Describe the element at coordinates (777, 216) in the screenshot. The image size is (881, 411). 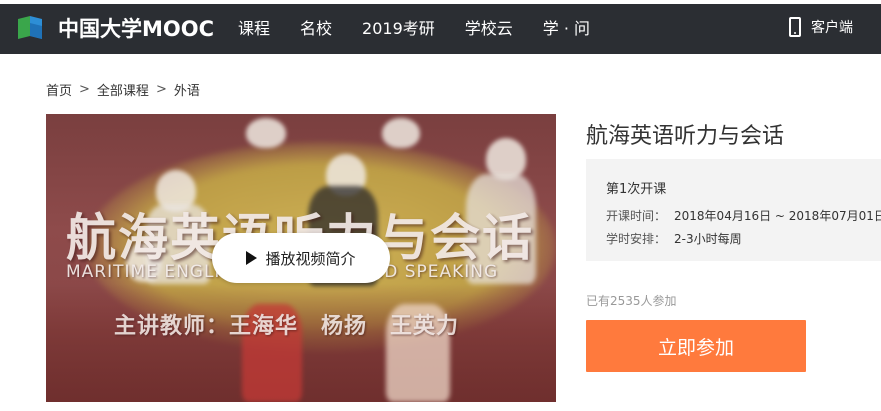
I see `schedule-value: 2018年04月16日 ~ 2018年07月01日` at that location.